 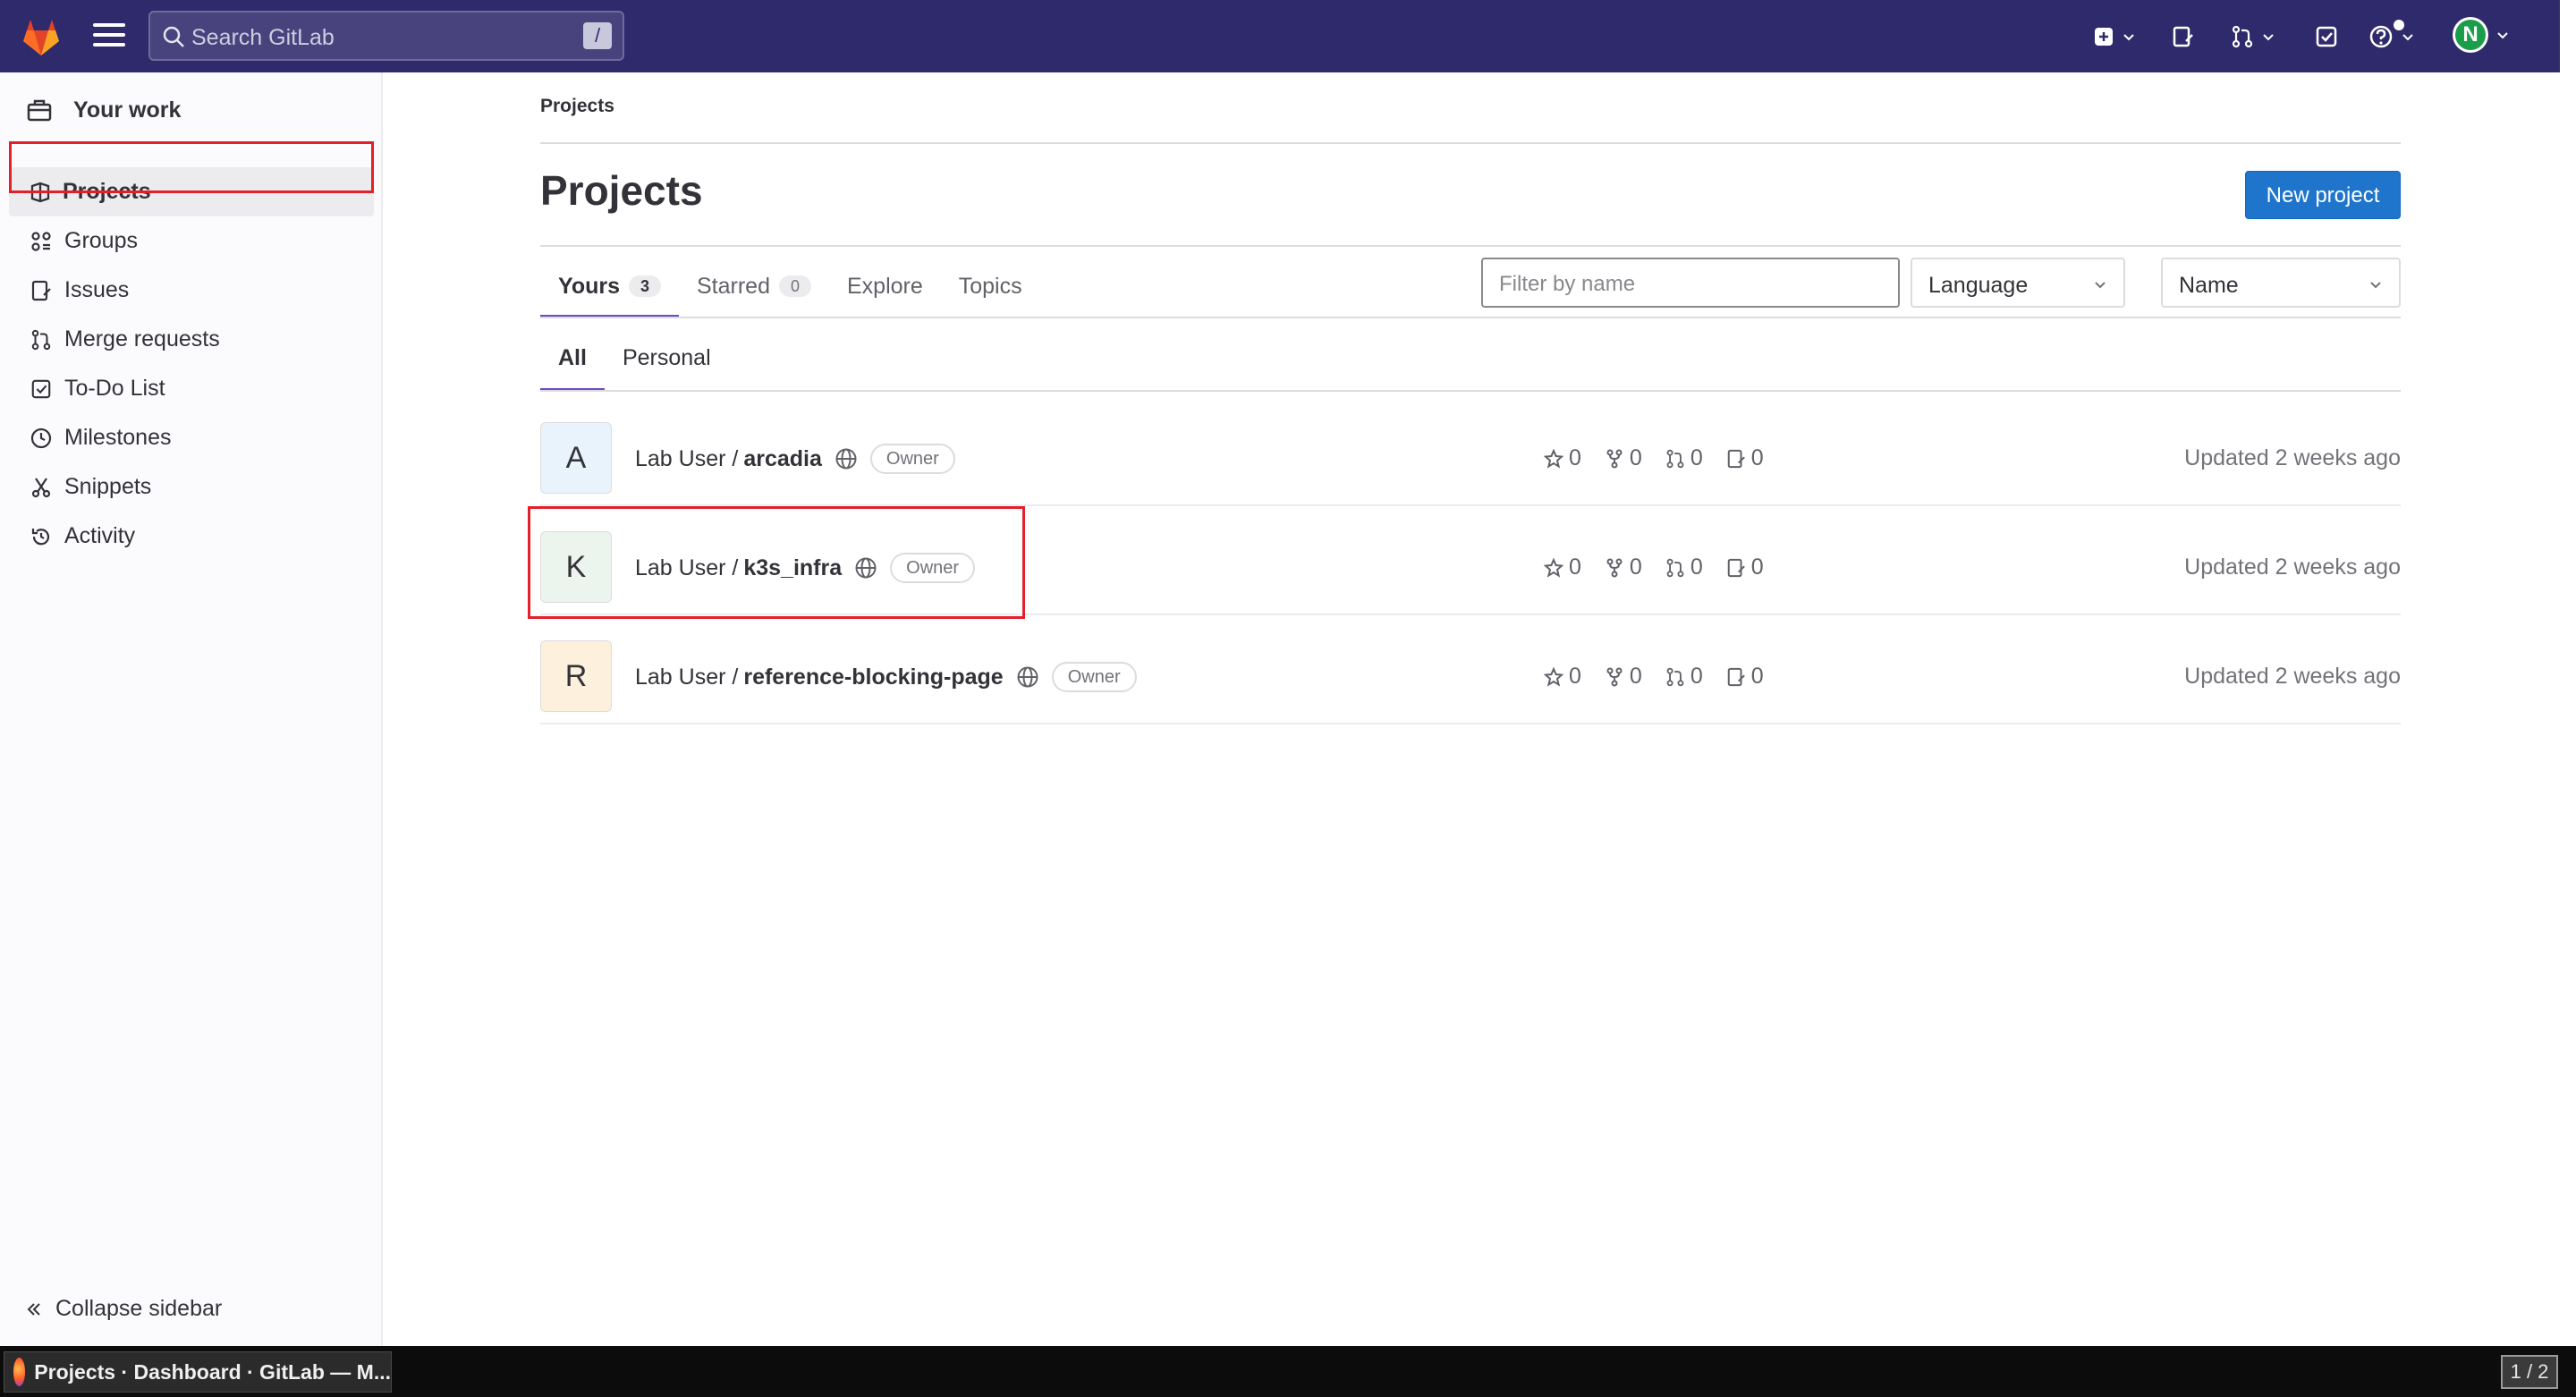 What do you see at coordinates (1094, 677) in the screenshot?
I see `role-badge: Owner` at bounding box center [1094, 677].